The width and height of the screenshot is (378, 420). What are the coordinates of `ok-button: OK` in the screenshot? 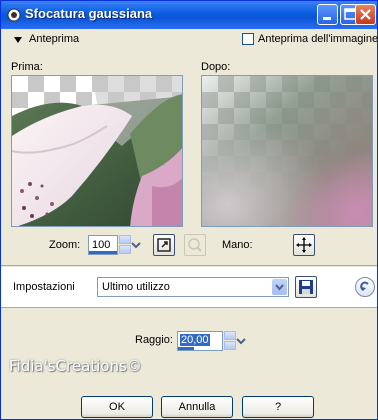 It's located at (117, 407).